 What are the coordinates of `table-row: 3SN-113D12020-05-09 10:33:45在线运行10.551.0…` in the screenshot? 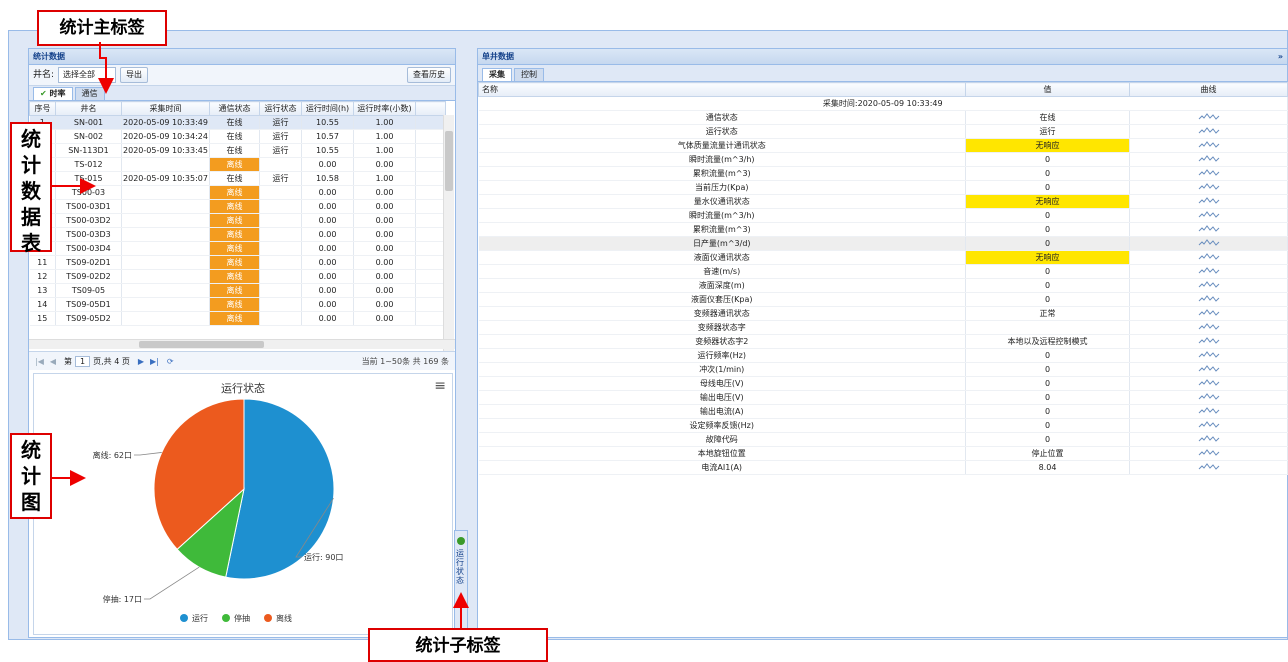 It's located at (237, 150).